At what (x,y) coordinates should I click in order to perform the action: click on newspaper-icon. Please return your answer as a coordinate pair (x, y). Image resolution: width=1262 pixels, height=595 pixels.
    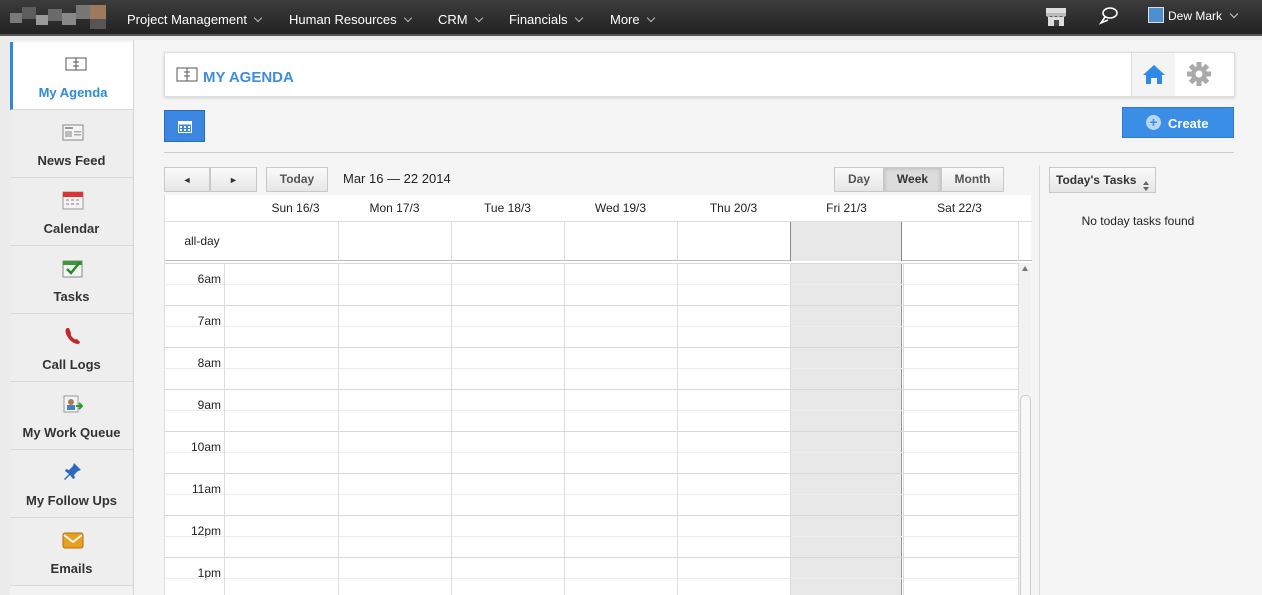
    Looking at the image, I should click on (73, 132).